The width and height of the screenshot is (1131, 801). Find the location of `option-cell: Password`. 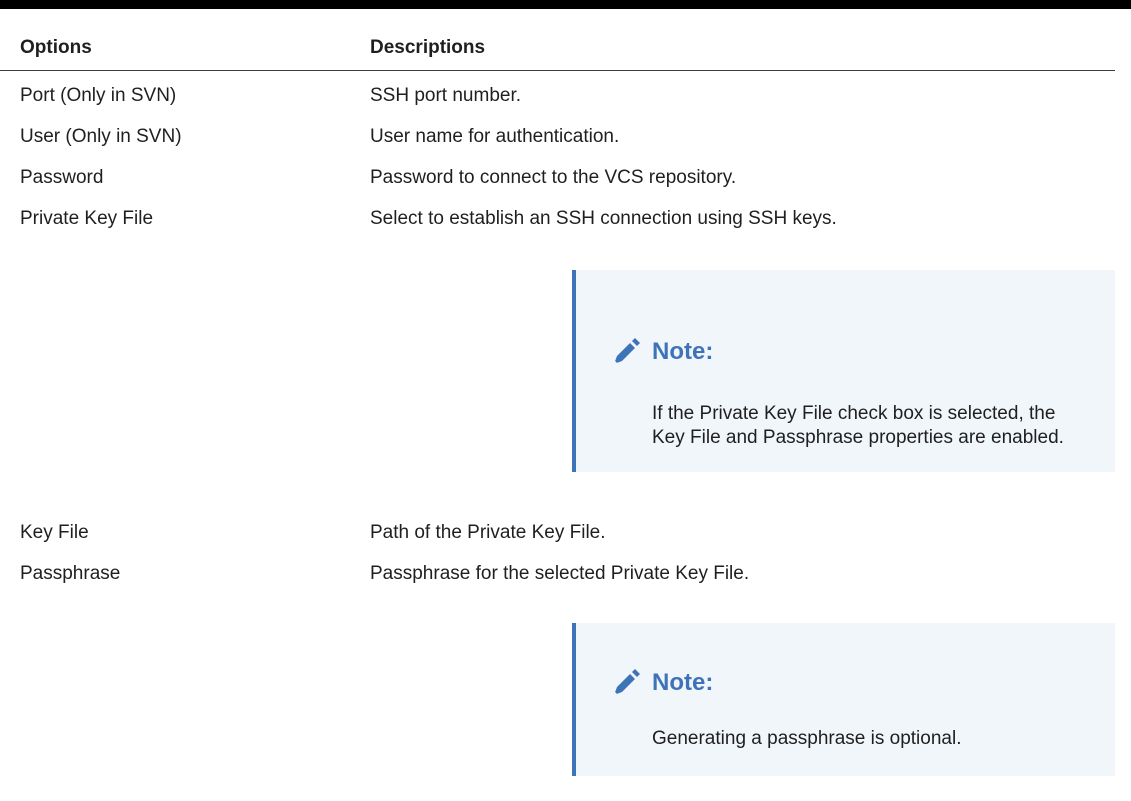

option-cell: Password is located at coordinates (62, 177).